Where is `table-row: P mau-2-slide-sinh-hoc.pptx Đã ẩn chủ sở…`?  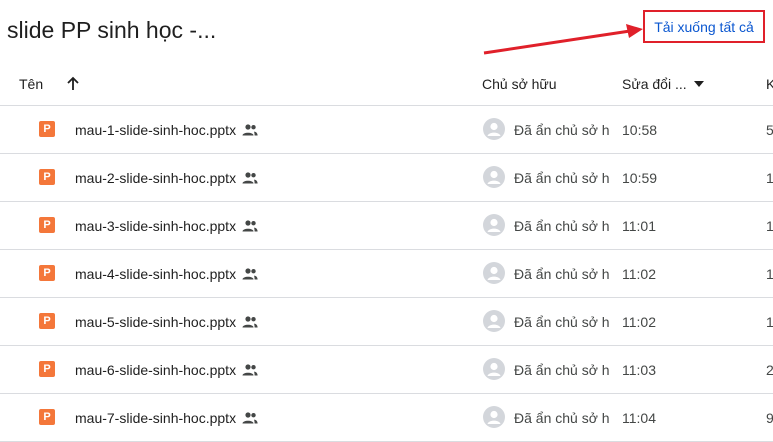 table-row: P mau-2-slide-sinh-hoc.pptx Đã ẩn chủ sở… is located at coordinates (386, 178).